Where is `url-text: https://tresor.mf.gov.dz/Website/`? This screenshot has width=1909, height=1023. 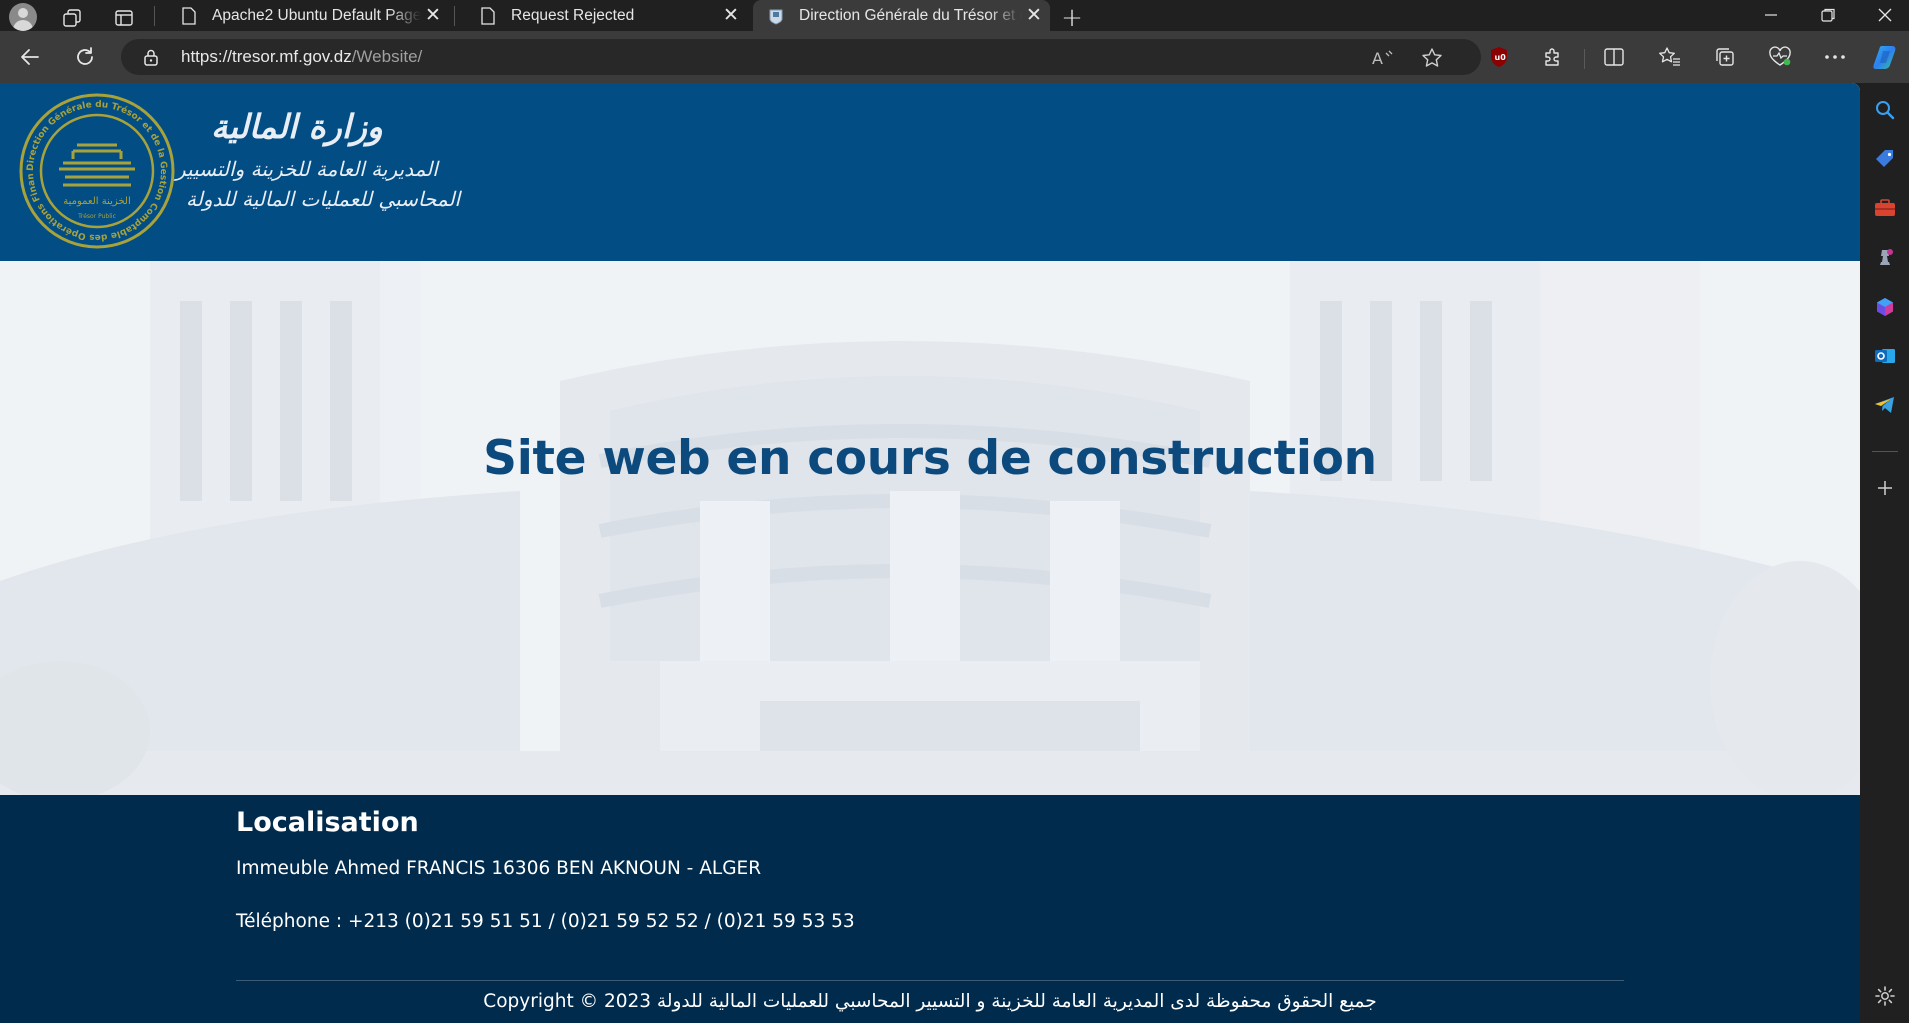
url-text: https://tresor.mf.gov.dz/Website/ is located at coordinates (301, 57).